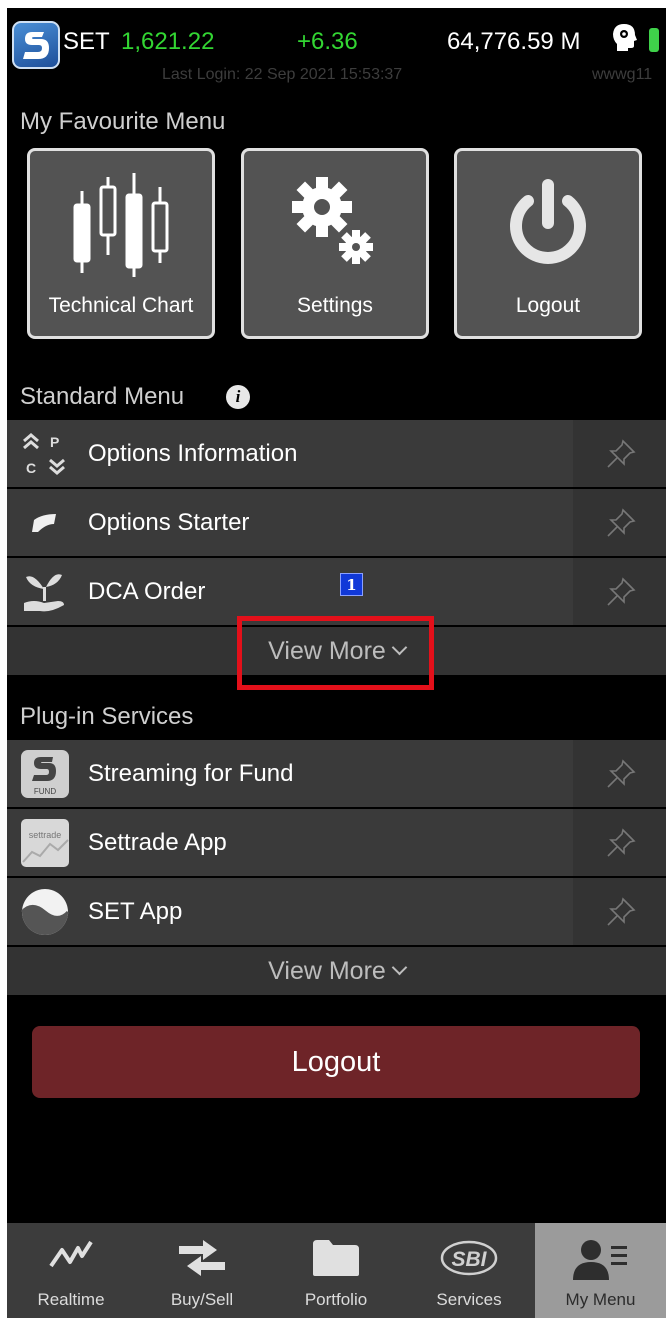 The height and width of the screenshot is (1318, 666). What do you see at coordinates (336, 1062) in the screenshot?
I see `logout-button: Logout` at bounding box center [336, 1062].